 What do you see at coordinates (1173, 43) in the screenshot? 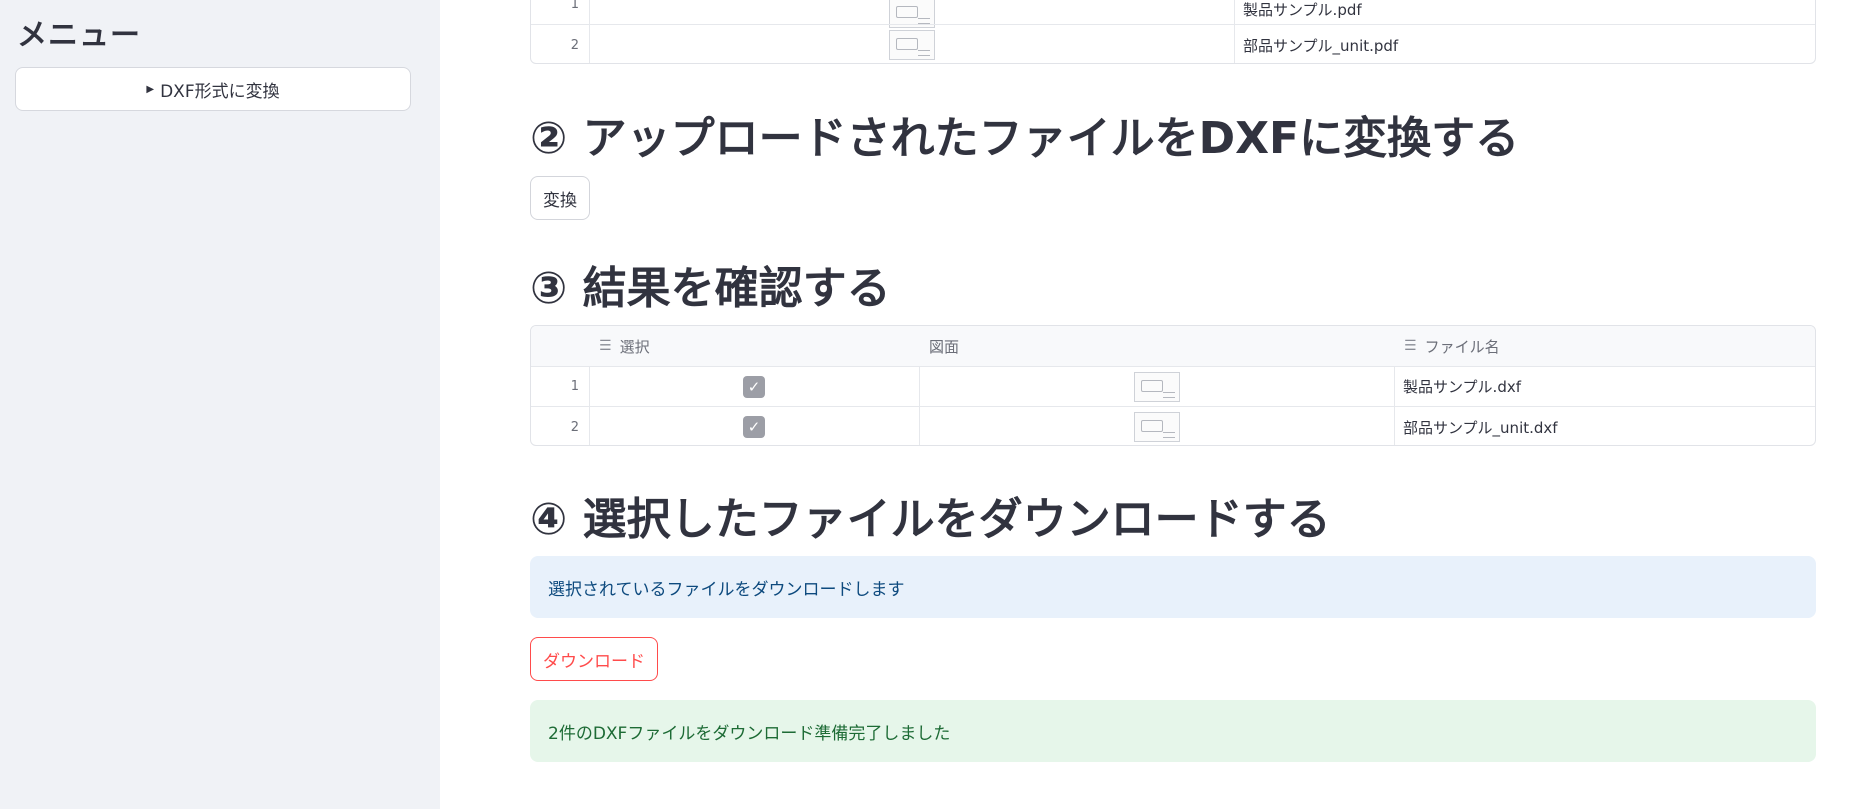
I see `table-row: 2 部品サンプル_unit.pdf` at bounding box center [1173, 43].